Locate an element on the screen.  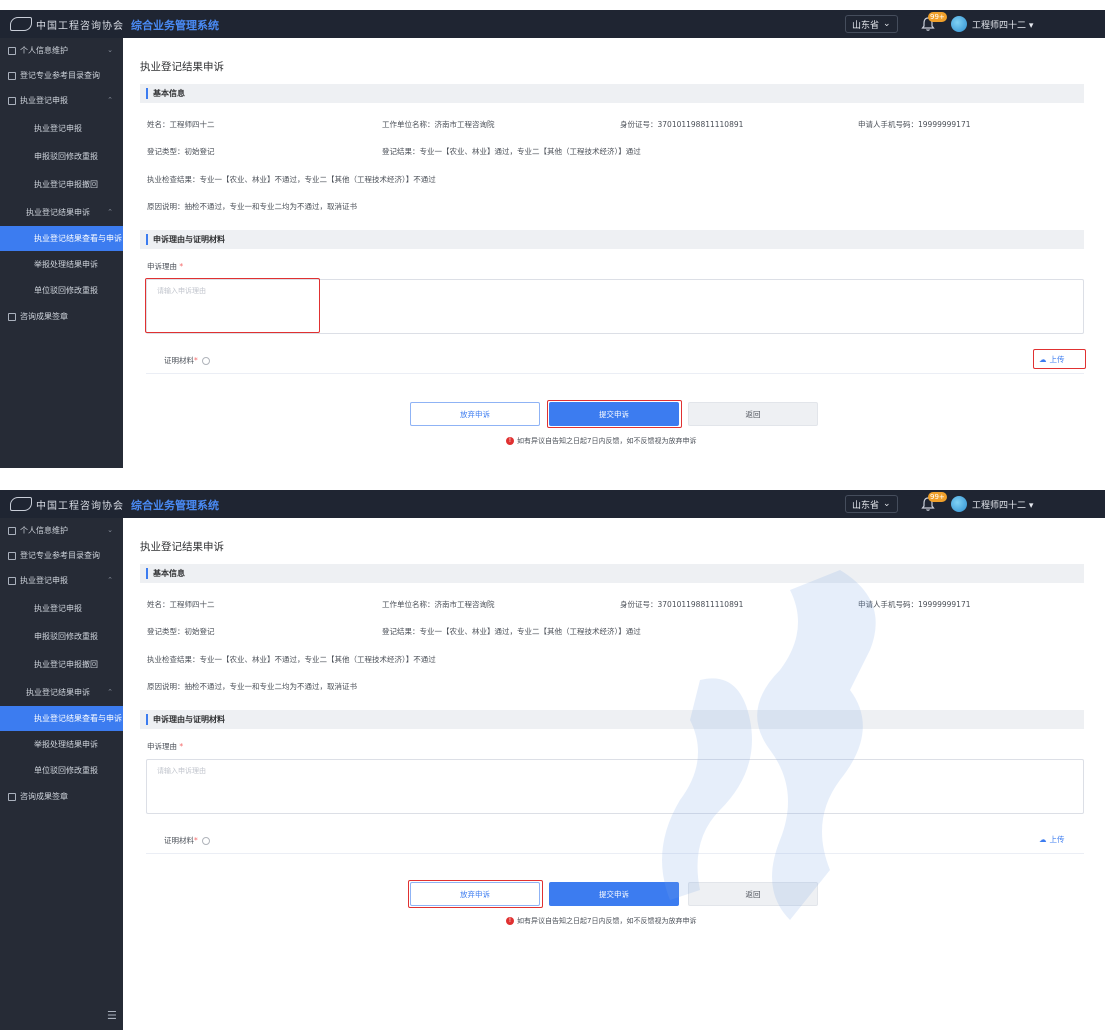
logo: 中国工程咨询协会 is located at coordinates (67, 24).